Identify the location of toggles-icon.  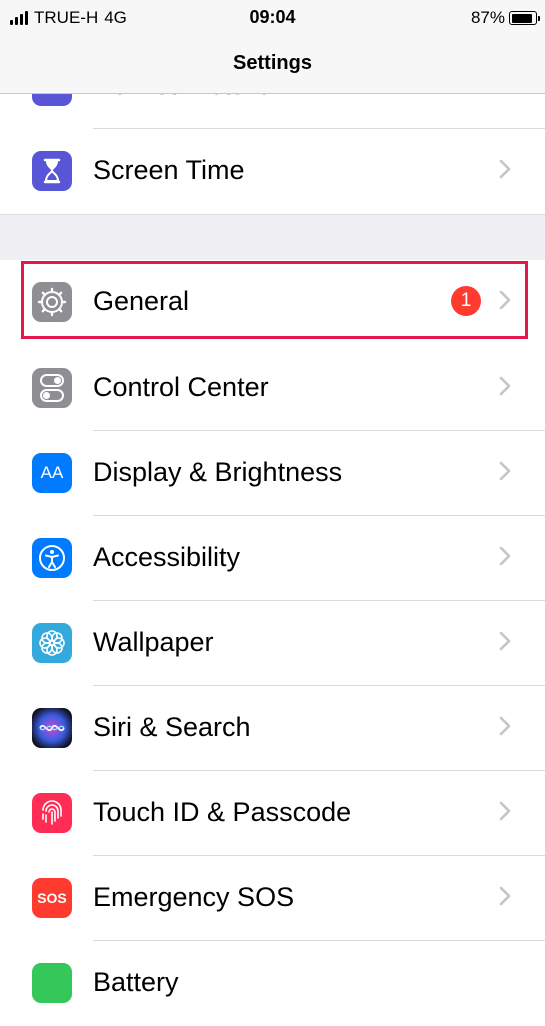
(52, 388).